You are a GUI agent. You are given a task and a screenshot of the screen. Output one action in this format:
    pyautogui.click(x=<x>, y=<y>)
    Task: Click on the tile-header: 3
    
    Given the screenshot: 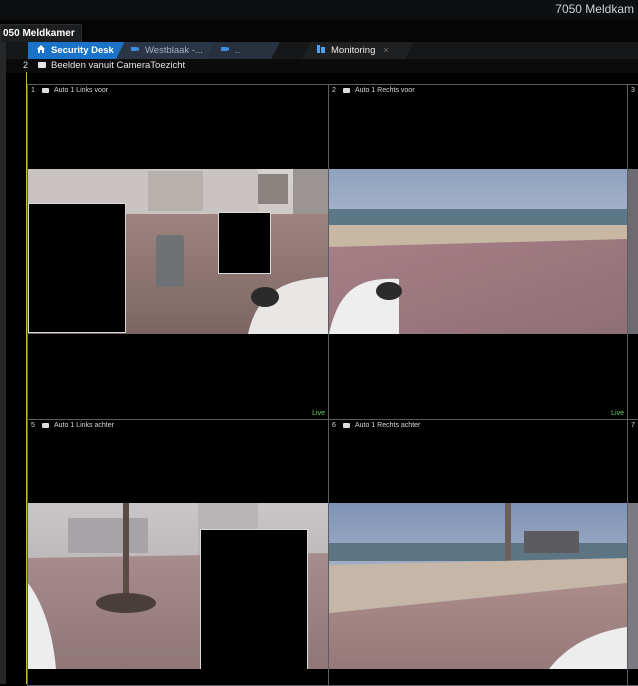 What is the action you would take?
    pyautogui.click(x=633, y=91)
    